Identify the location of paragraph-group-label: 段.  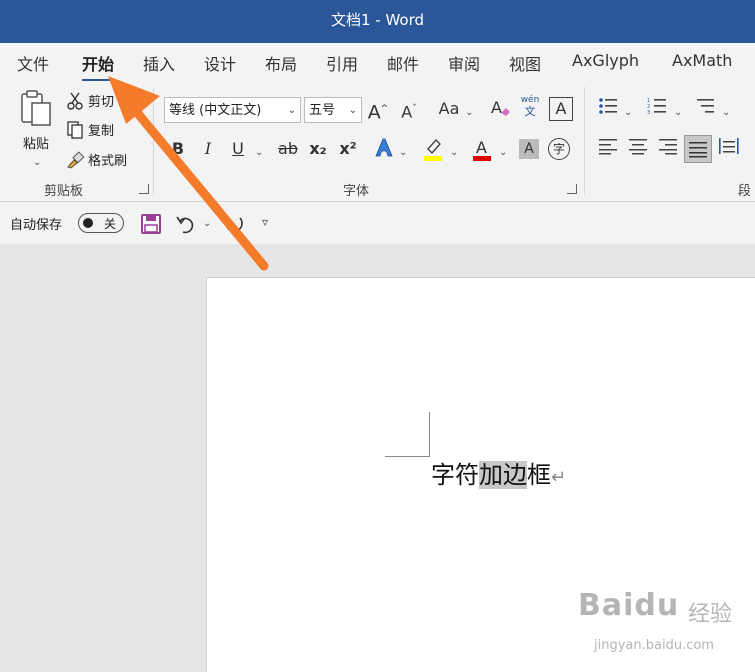
(745, 191).